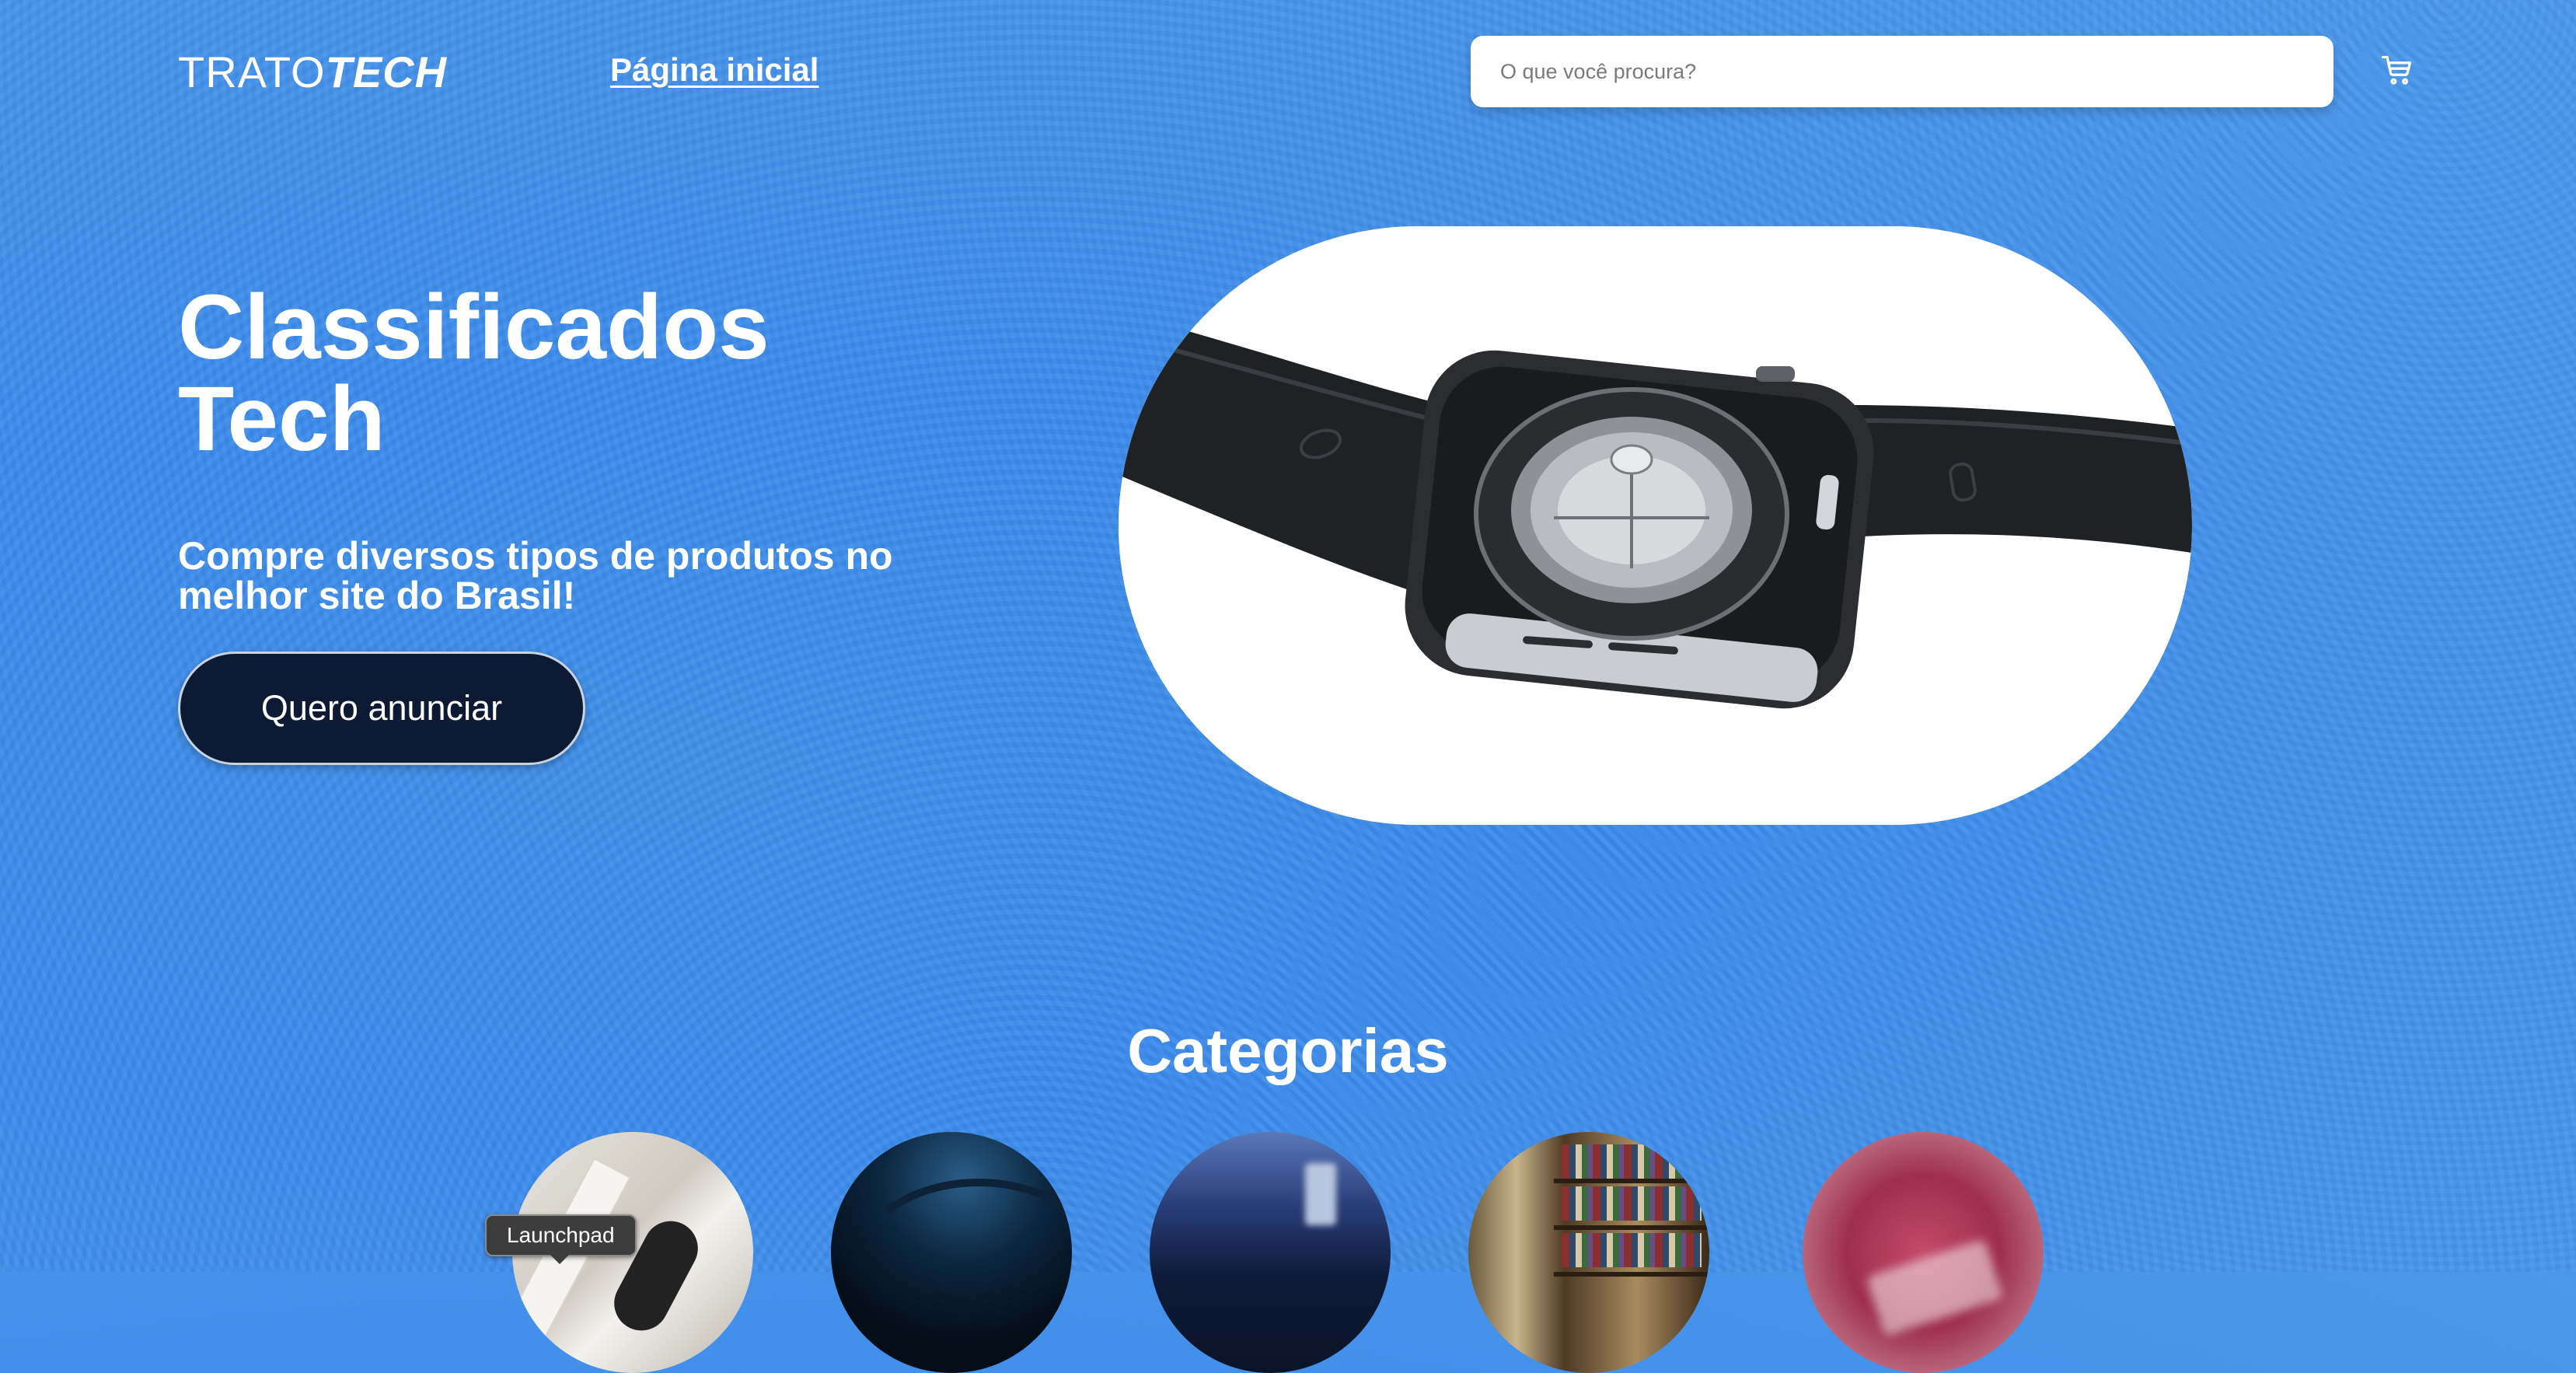 This screenshot has width=2576, height=1373. What do you see at coordinates (474, 327) in the screenshot?
I see `hero-title-line-1: Classificados` at bounding box center [474, 327].